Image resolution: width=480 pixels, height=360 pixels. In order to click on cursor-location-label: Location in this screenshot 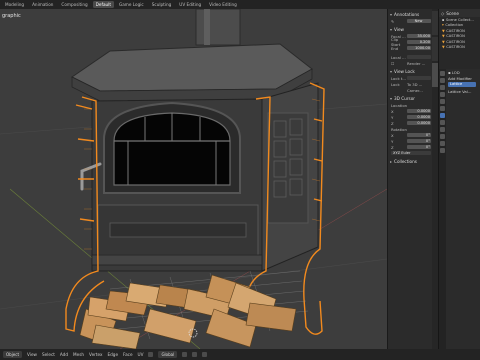, I will do `click(399, 105)`.